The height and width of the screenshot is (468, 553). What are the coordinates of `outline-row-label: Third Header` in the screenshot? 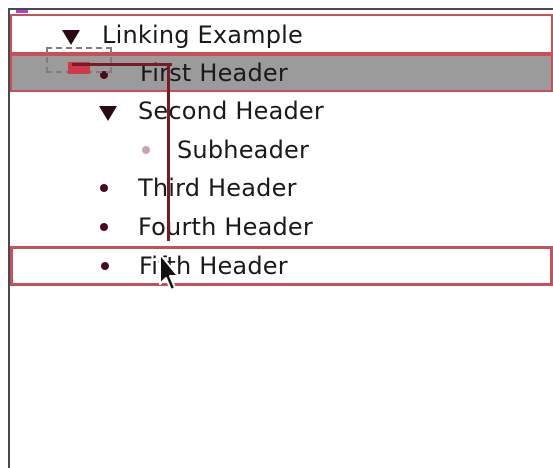 It's located at (217, 188).